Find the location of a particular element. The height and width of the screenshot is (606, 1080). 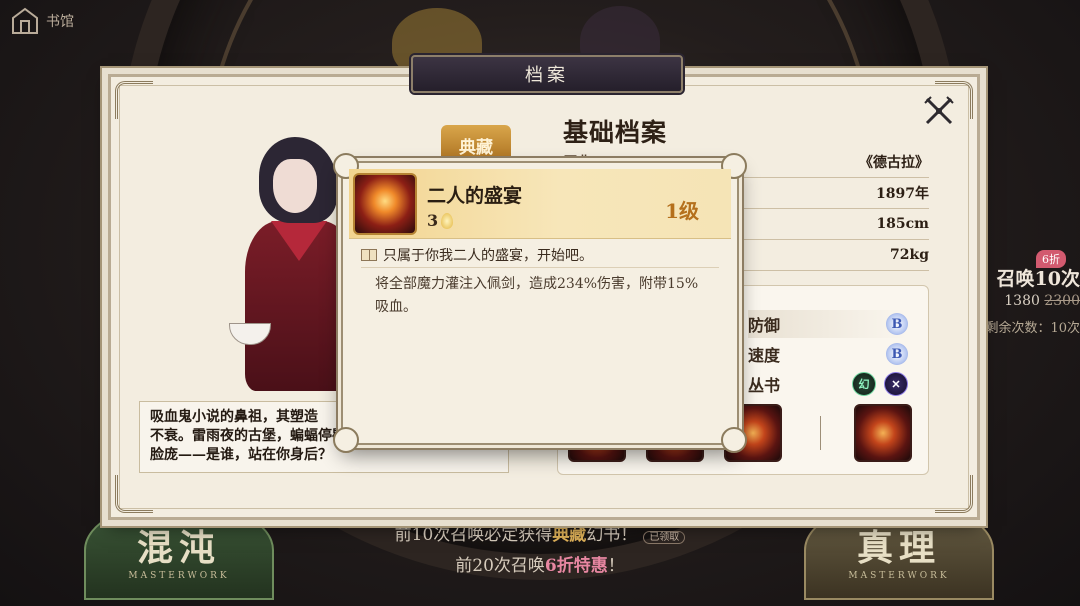

profile-value: 《德古拉》 is located at coordinates (894, 163).